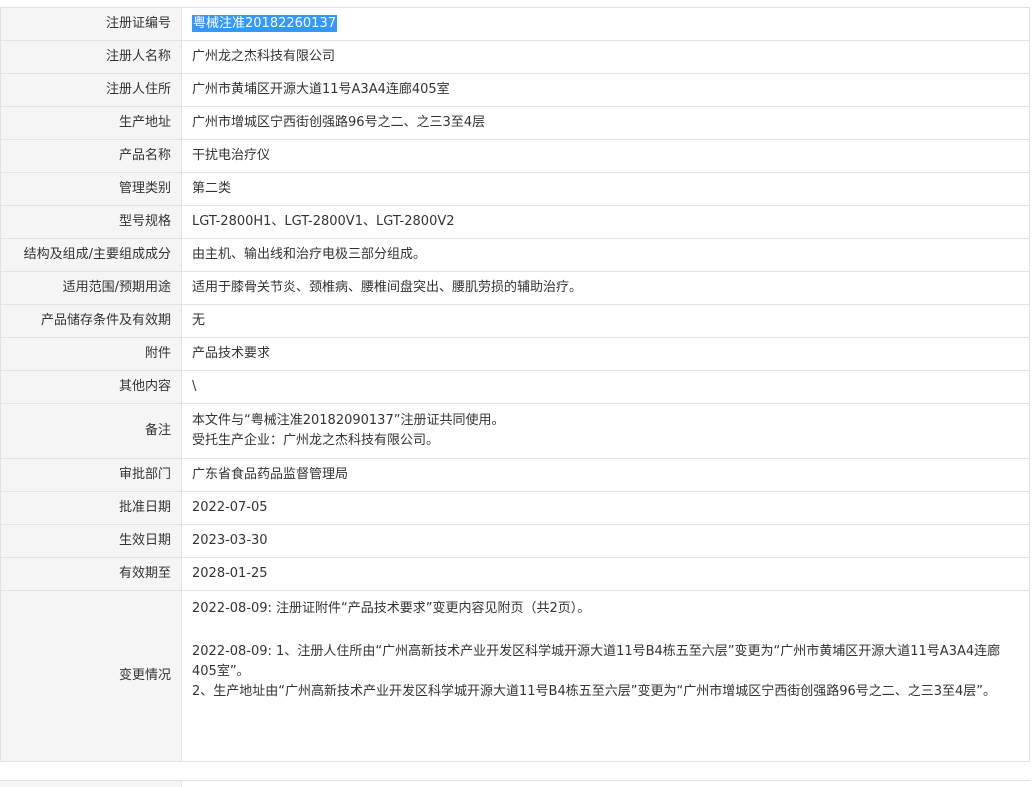 This screenshot has width=1036, height=787. I want to click on value-management-category: 第二类, so click(605, 189).